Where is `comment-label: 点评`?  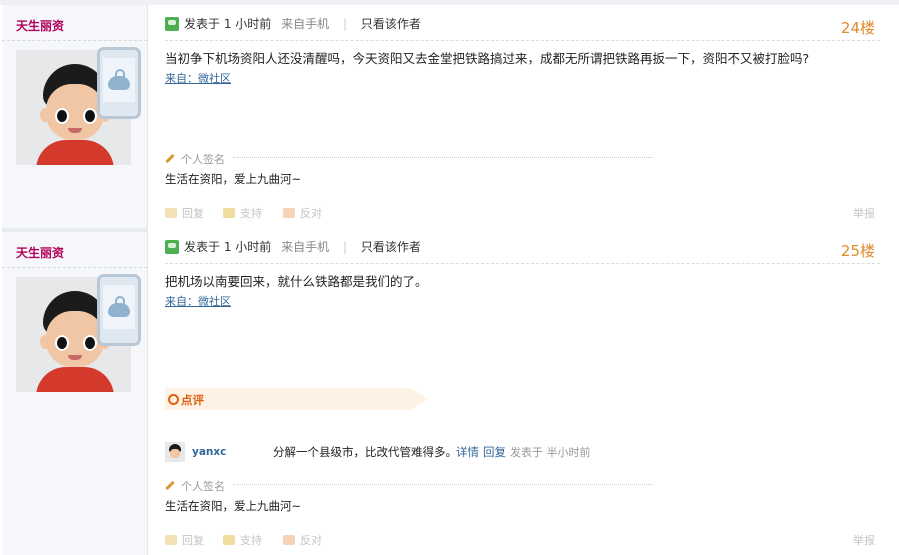
comment-label: 点评 is located at coordinates (192, 400).